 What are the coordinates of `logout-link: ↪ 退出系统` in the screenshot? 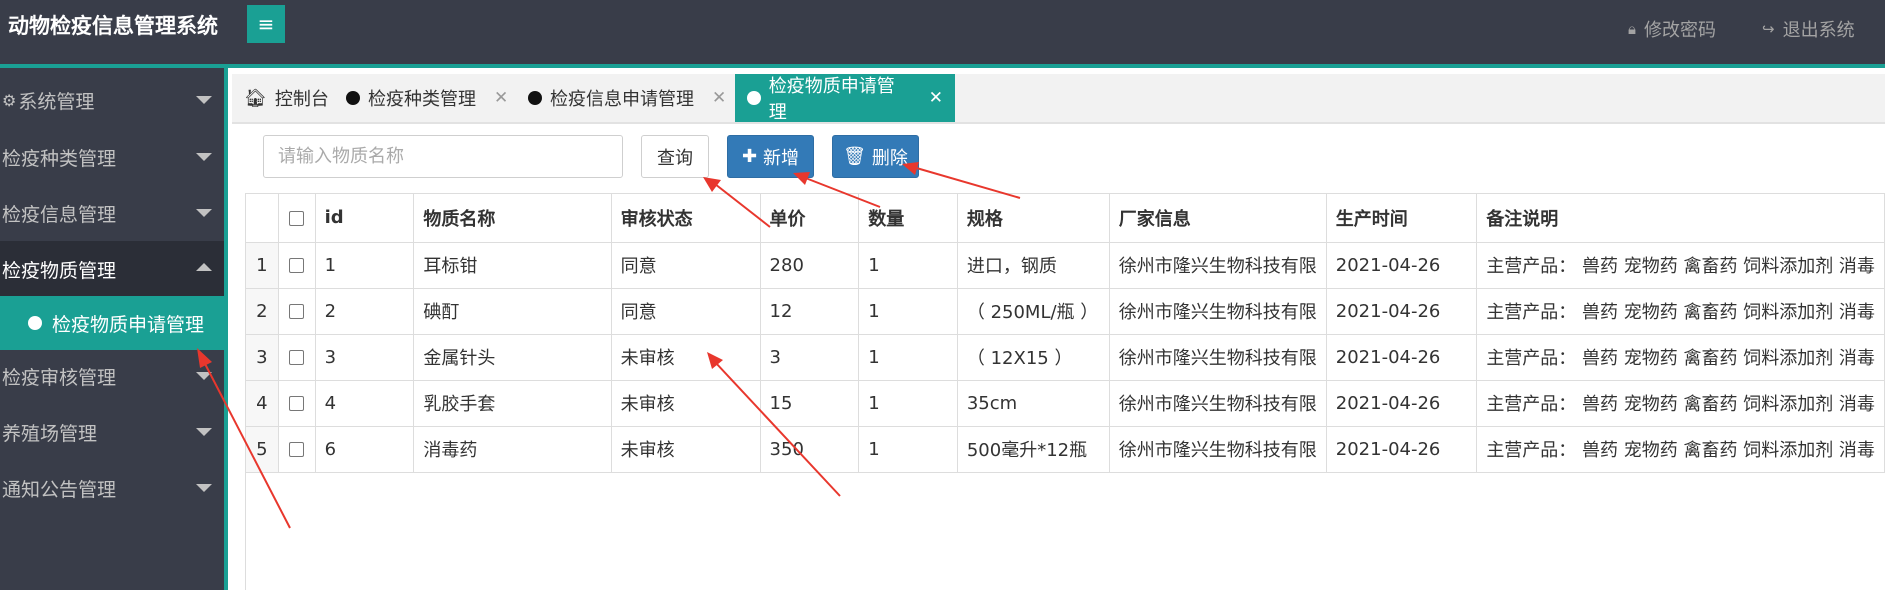 It's located at (1808, 29).